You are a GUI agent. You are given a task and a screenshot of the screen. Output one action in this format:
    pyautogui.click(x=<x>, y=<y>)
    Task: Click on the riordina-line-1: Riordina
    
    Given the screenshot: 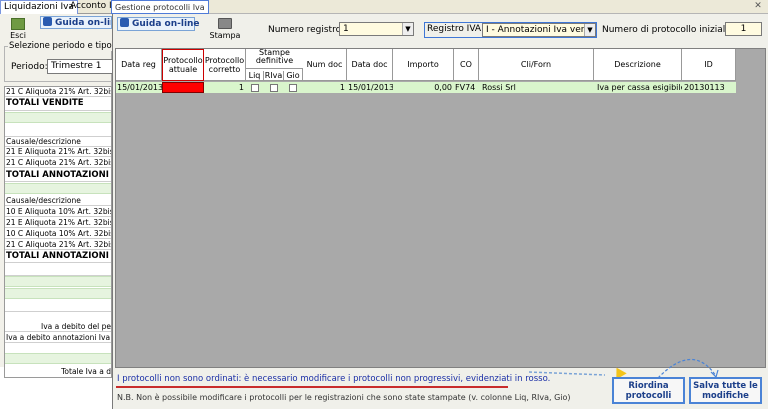 What is the action you would take?
    pyautogui.click(x=648, y=386)
    